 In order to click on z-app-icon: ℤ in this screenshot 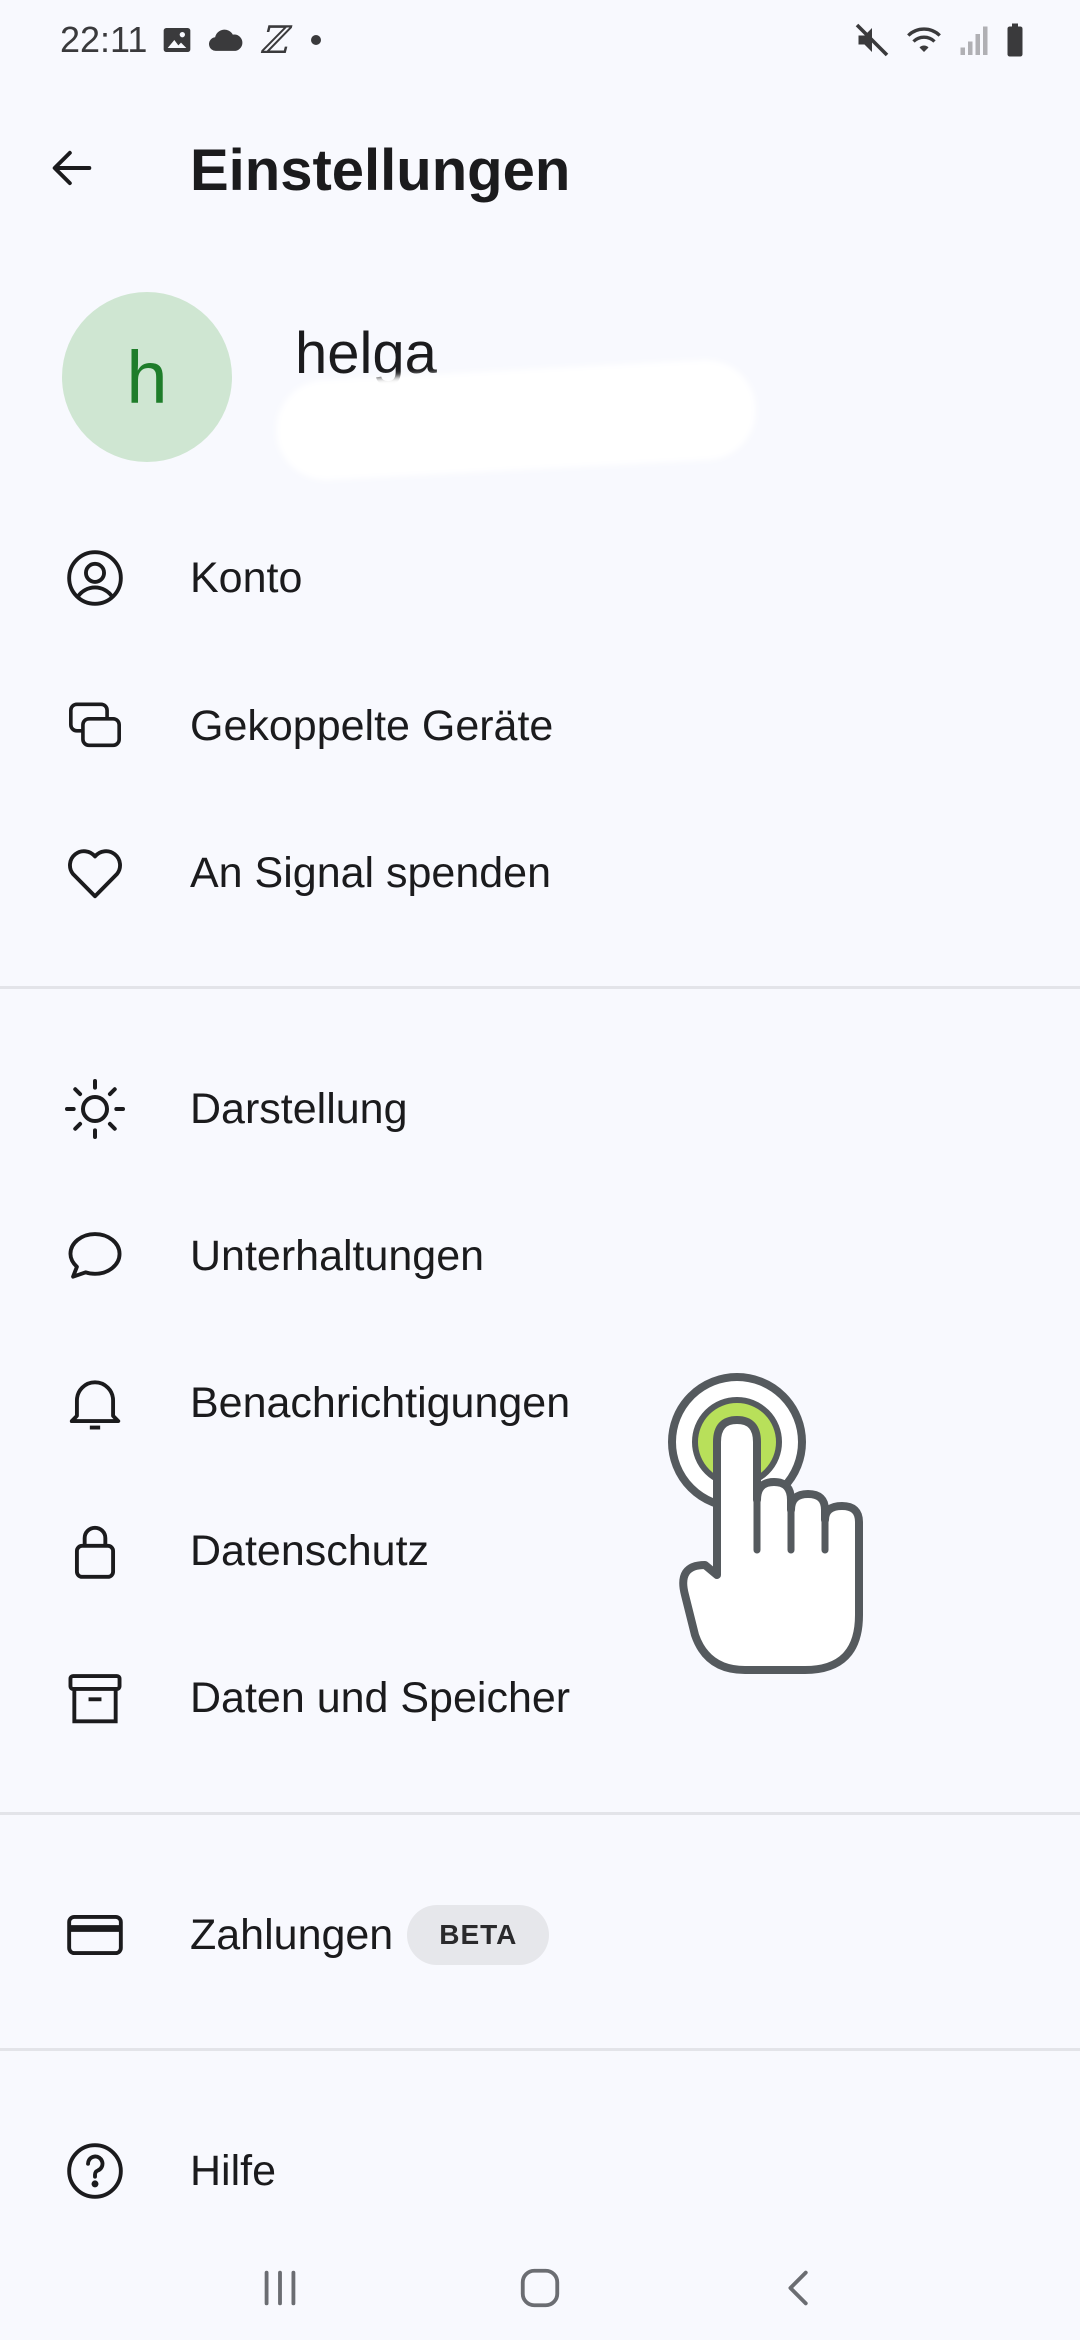, I will do `click(273, 40)`.